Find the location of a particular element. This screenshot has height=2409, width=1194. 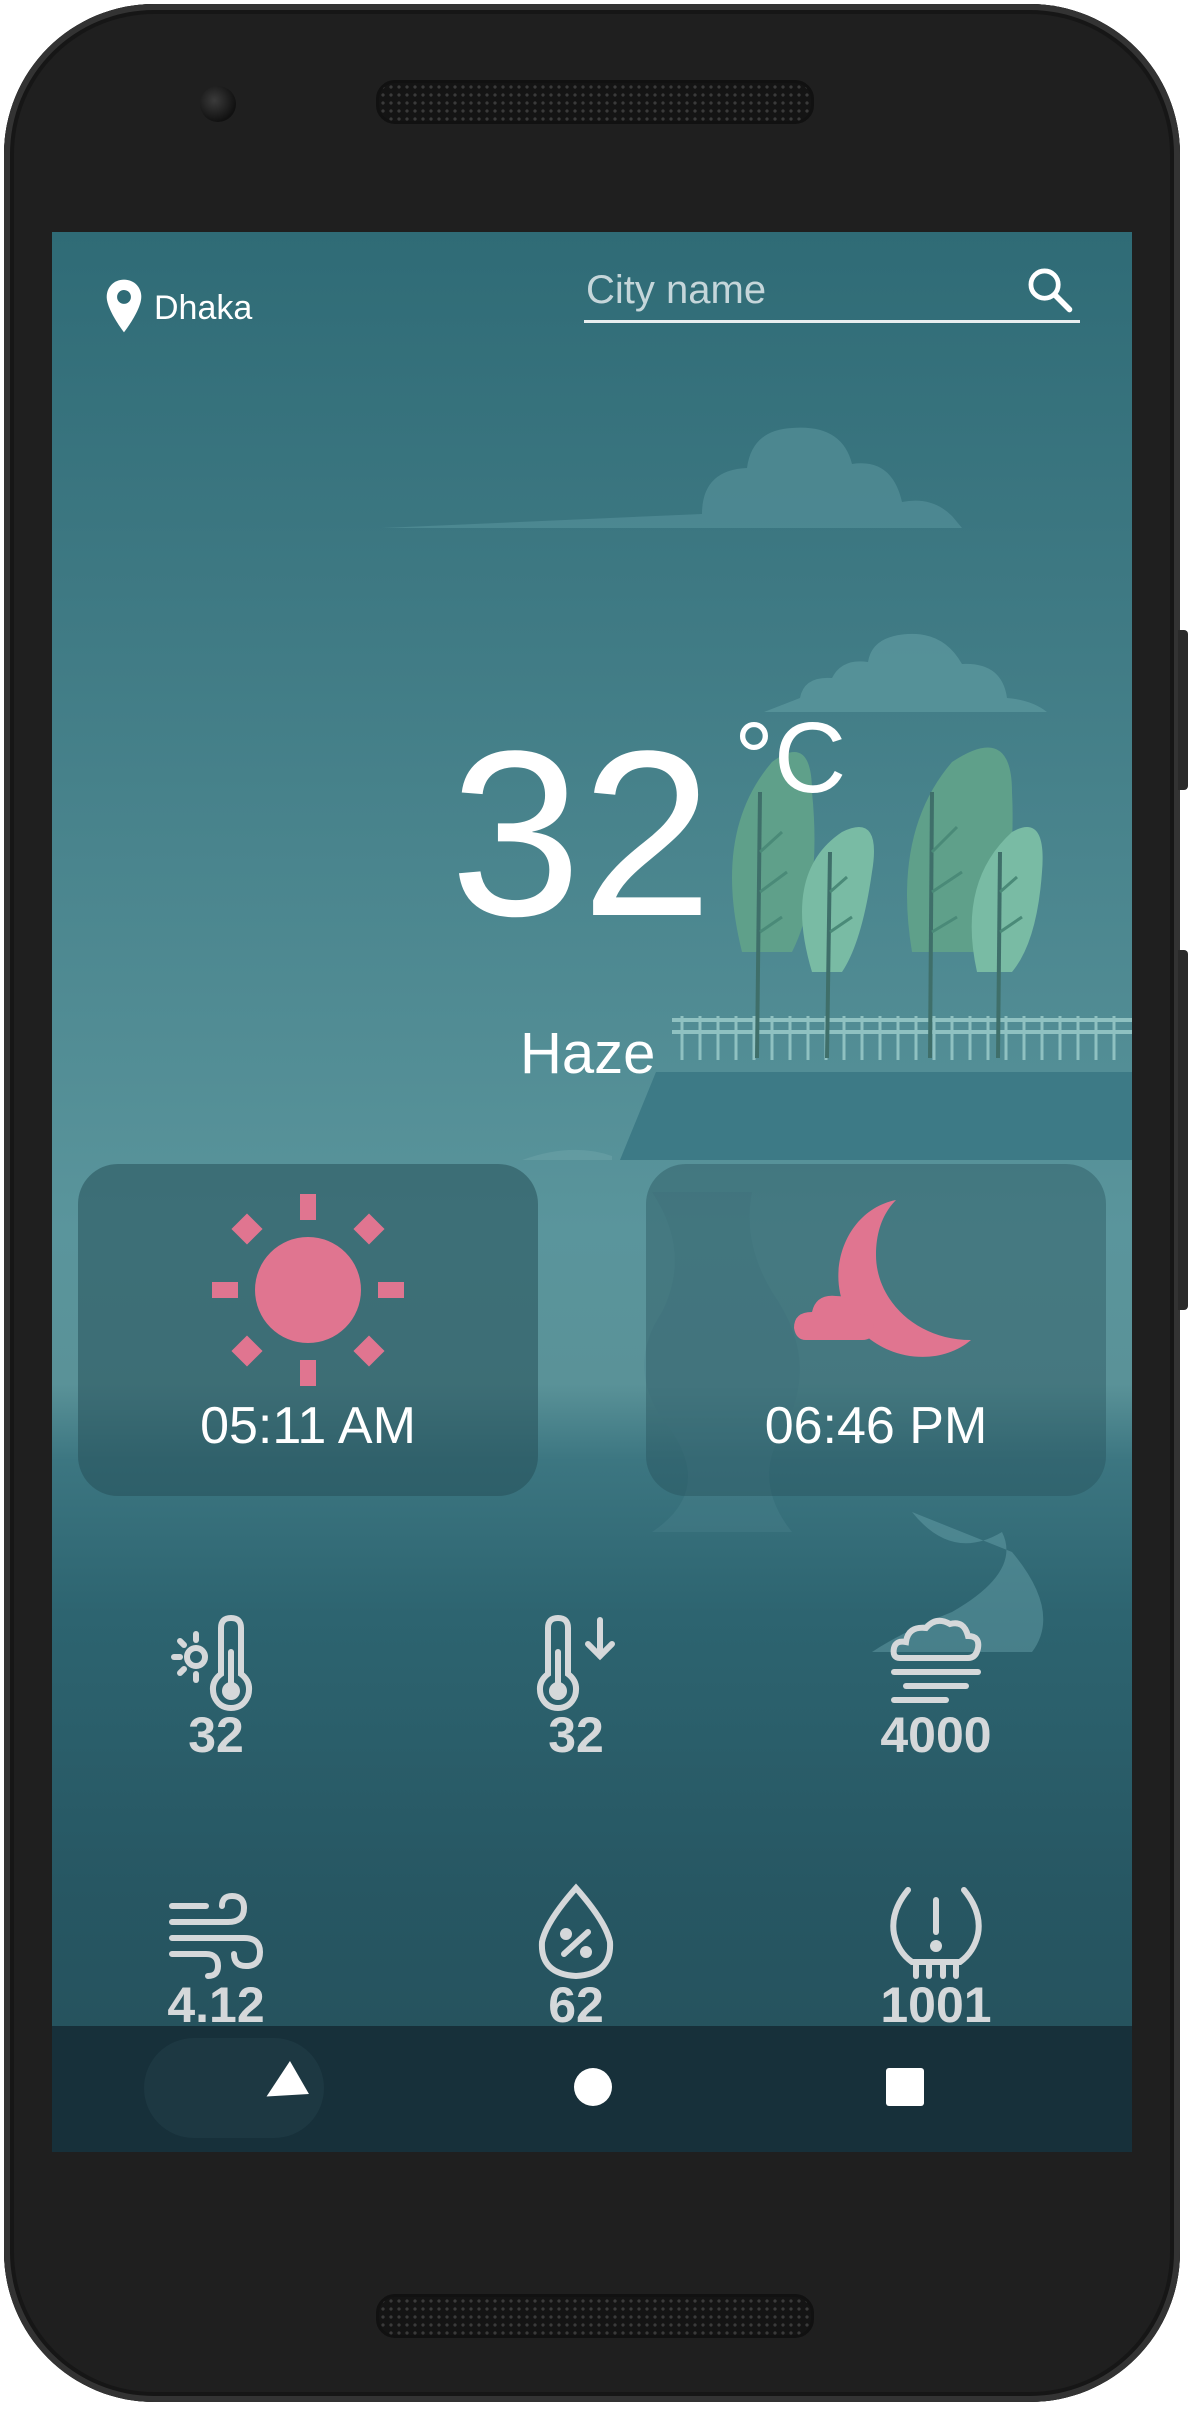

sunset-time: 06:46 PM is located at coordinates (876, 1426).